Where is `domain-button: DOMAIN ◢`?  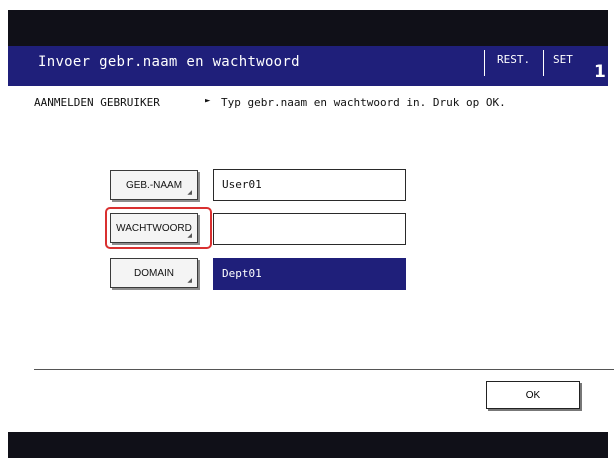 domain-button: DOMAIN ◢ is located at coordinates (154, 273).